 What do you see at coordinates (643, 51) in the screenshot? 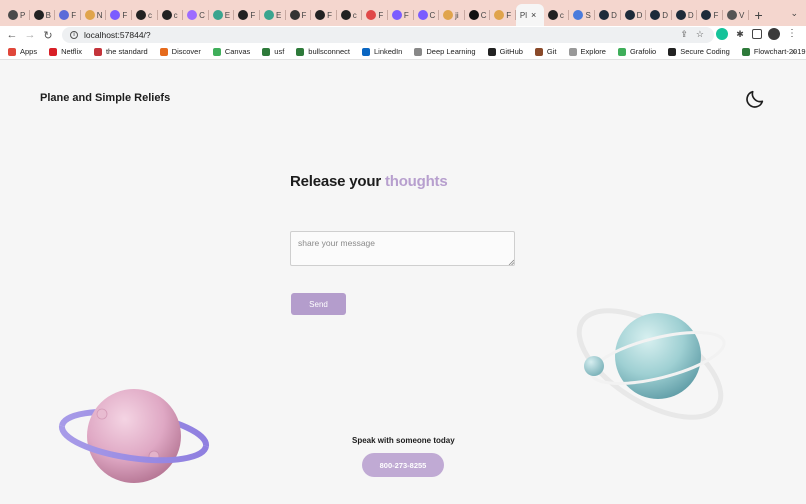
I see `bookmark-label: Grafolio` at bounding box center [643, 51].